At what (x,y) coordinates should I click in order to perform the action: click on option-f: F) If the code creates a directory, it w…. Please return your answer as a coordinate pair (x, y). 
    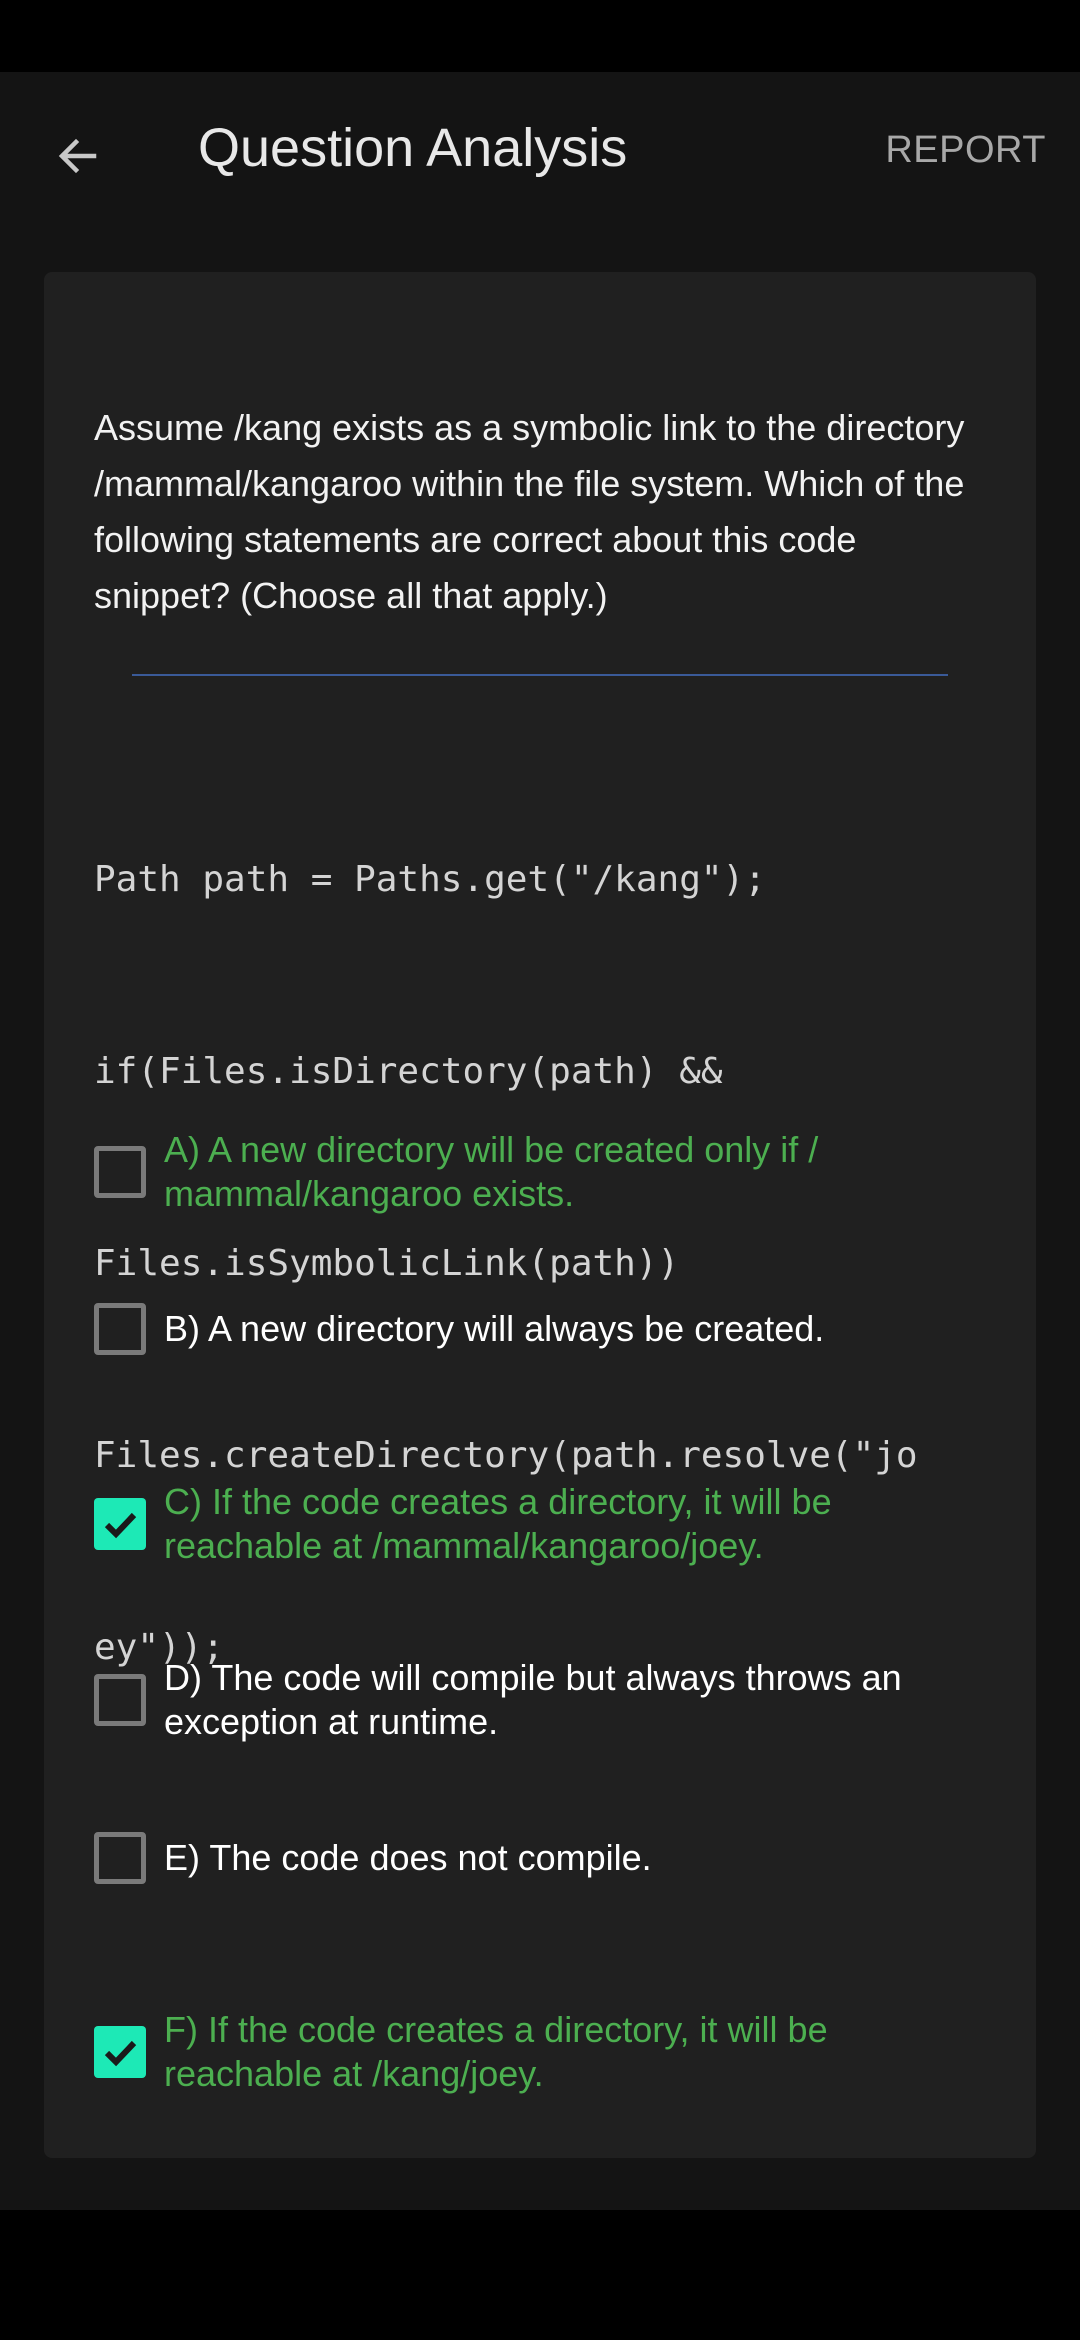
    Looking at the image, I should click on (544, 2052).